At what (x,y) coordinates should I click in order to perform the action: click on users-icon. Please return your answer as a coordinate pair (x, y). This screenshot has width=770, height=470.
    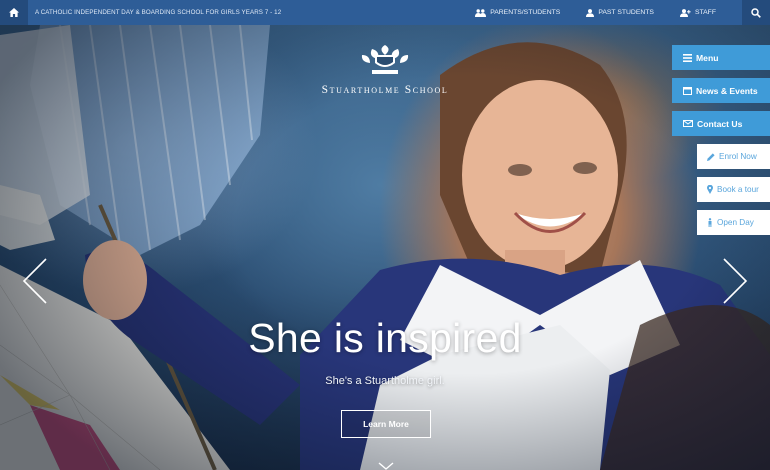
    Looking at the image, I should click on (481, 12).